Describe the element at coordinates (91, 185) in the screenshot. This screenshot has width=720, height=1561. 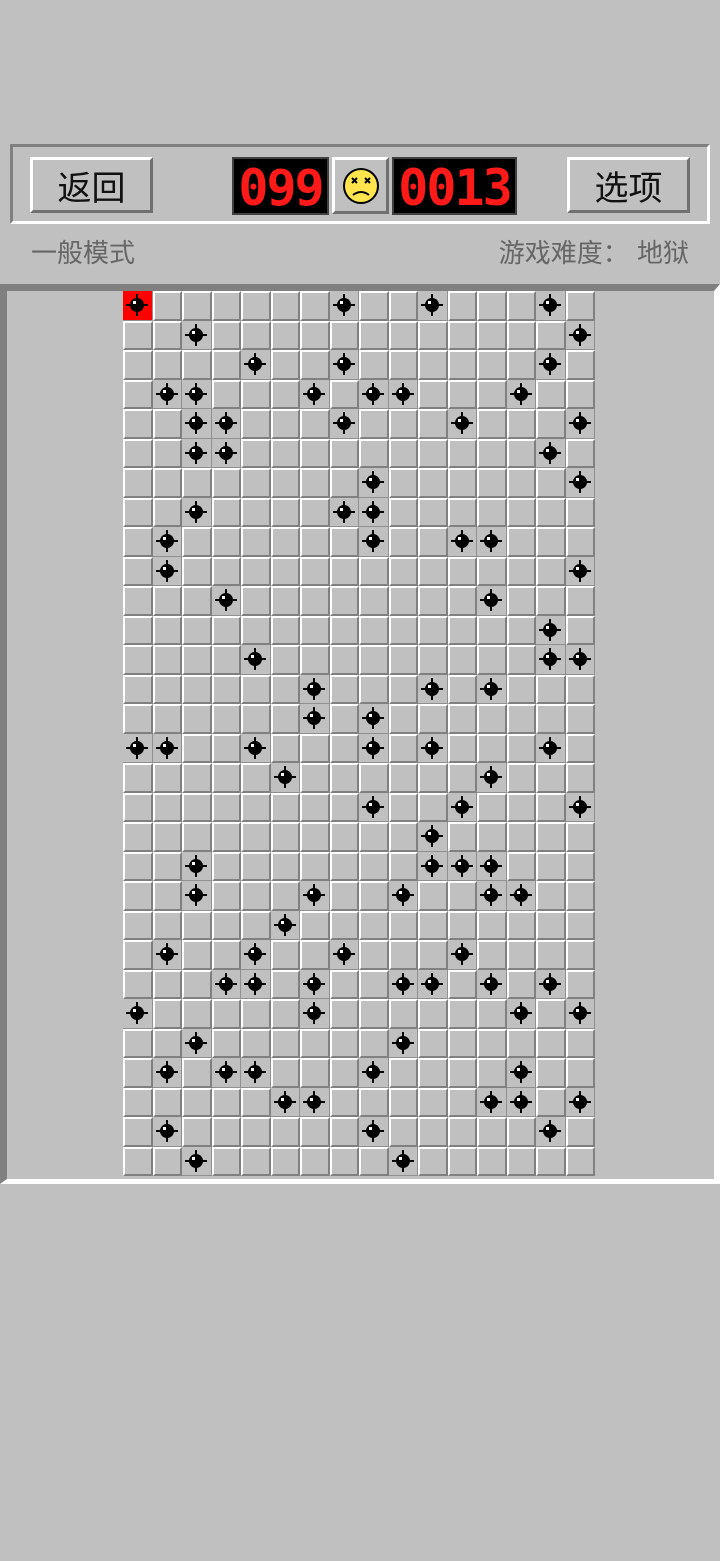
I see `back-button: 返回` at that location.